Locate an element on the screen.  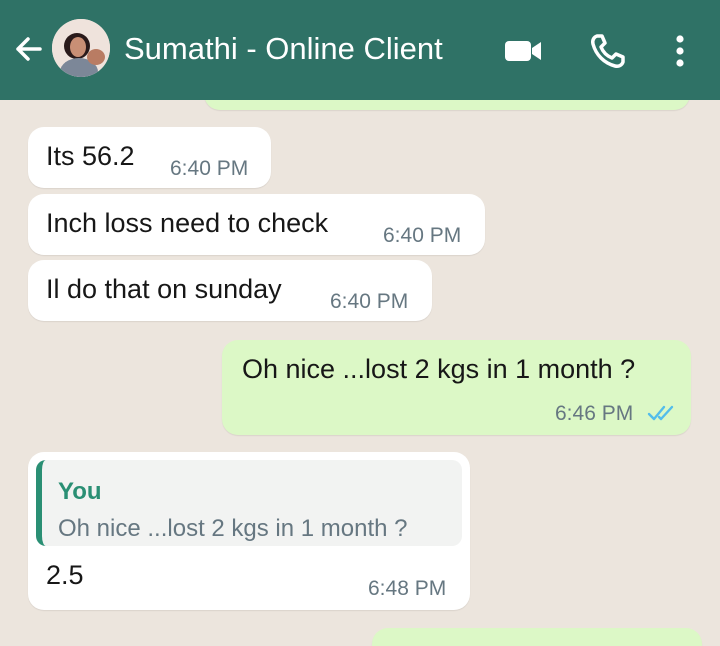
contact-name: Sumathi - Online Client is located at coordinates (283, 49).